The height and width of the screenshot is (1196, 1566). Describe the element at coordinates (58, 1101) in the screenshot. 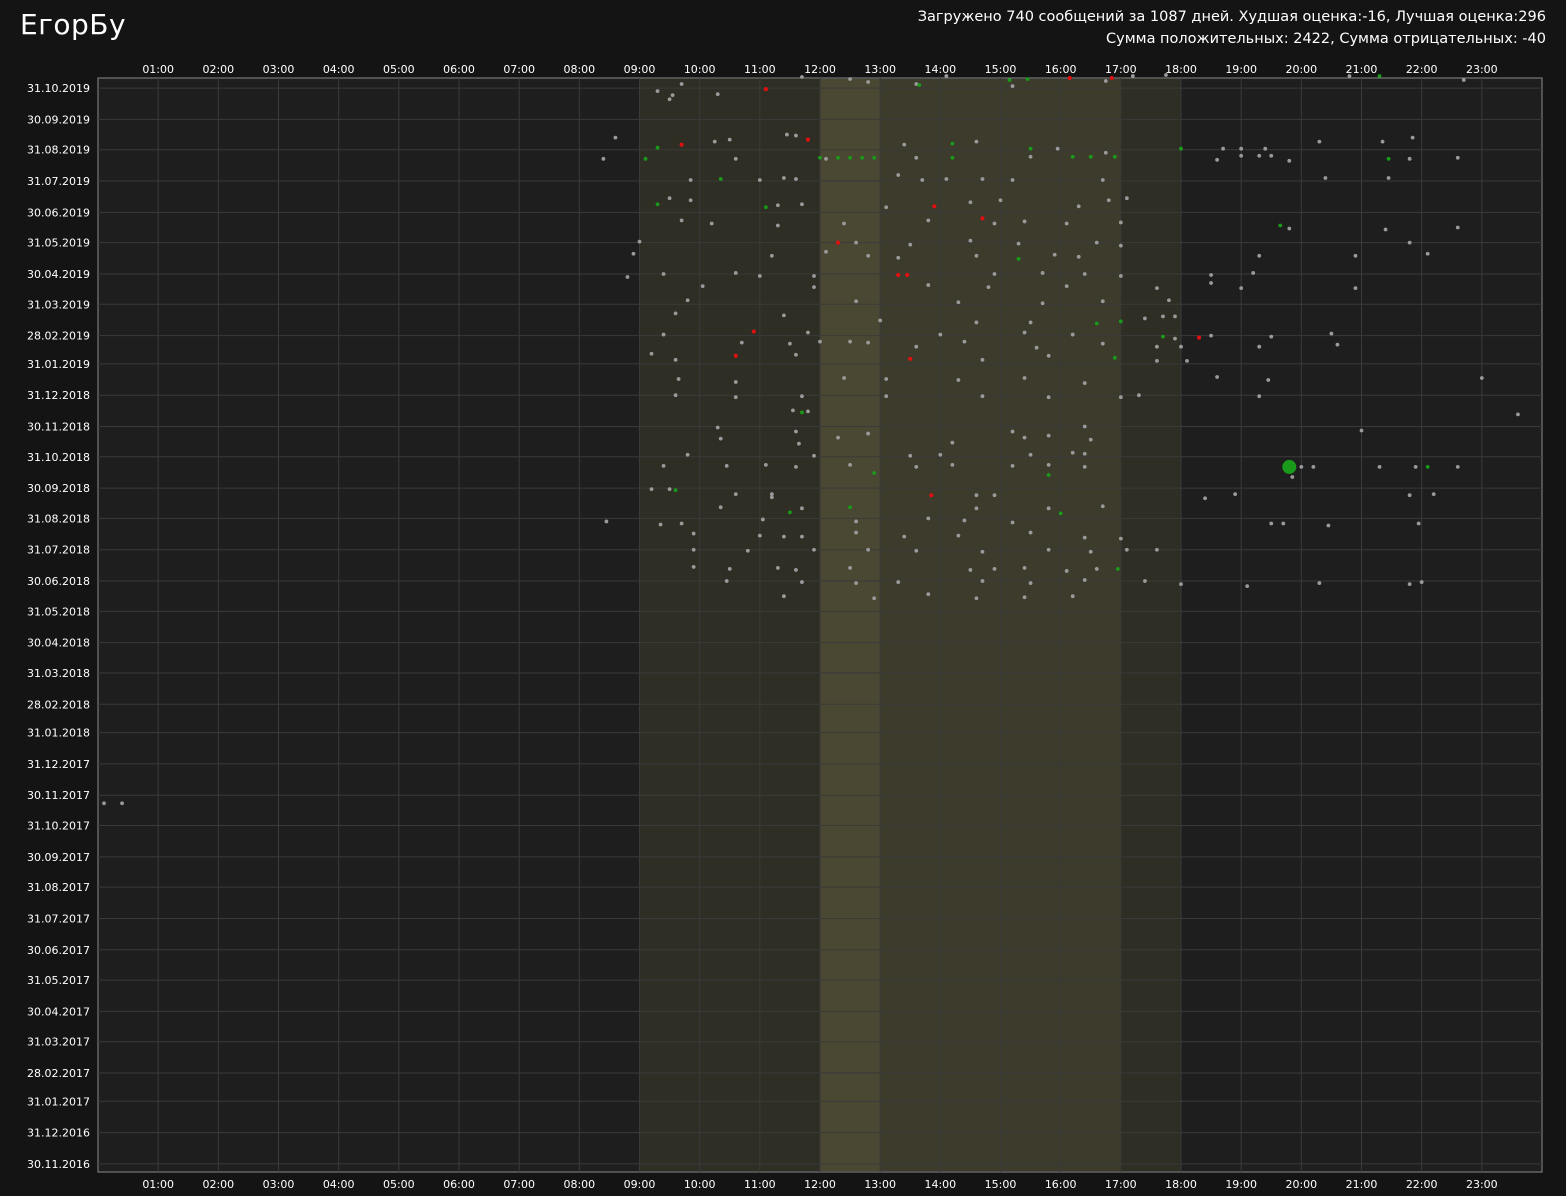

I see `y-tick-label: 31.01.2017` at that location.